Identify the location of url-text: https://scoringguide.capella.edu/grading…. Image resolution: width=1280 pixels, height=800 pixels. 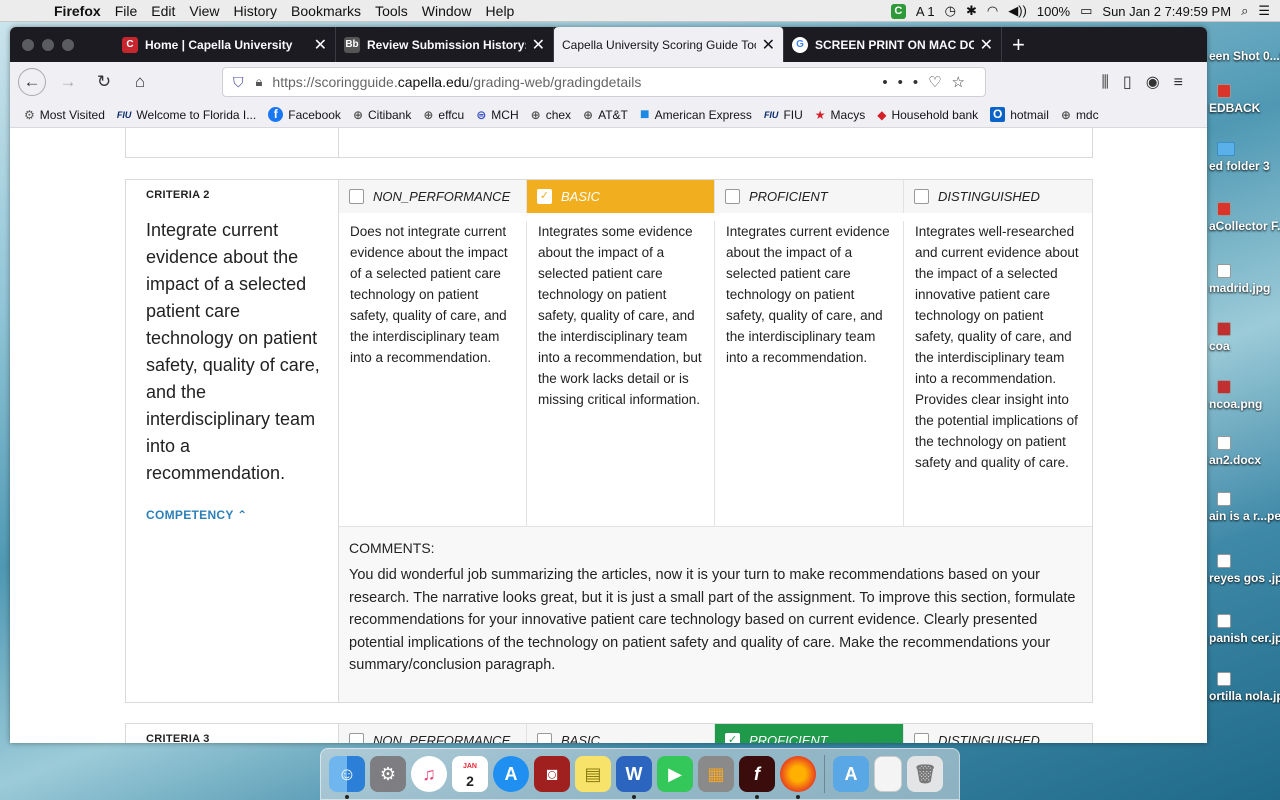
(456, 82).